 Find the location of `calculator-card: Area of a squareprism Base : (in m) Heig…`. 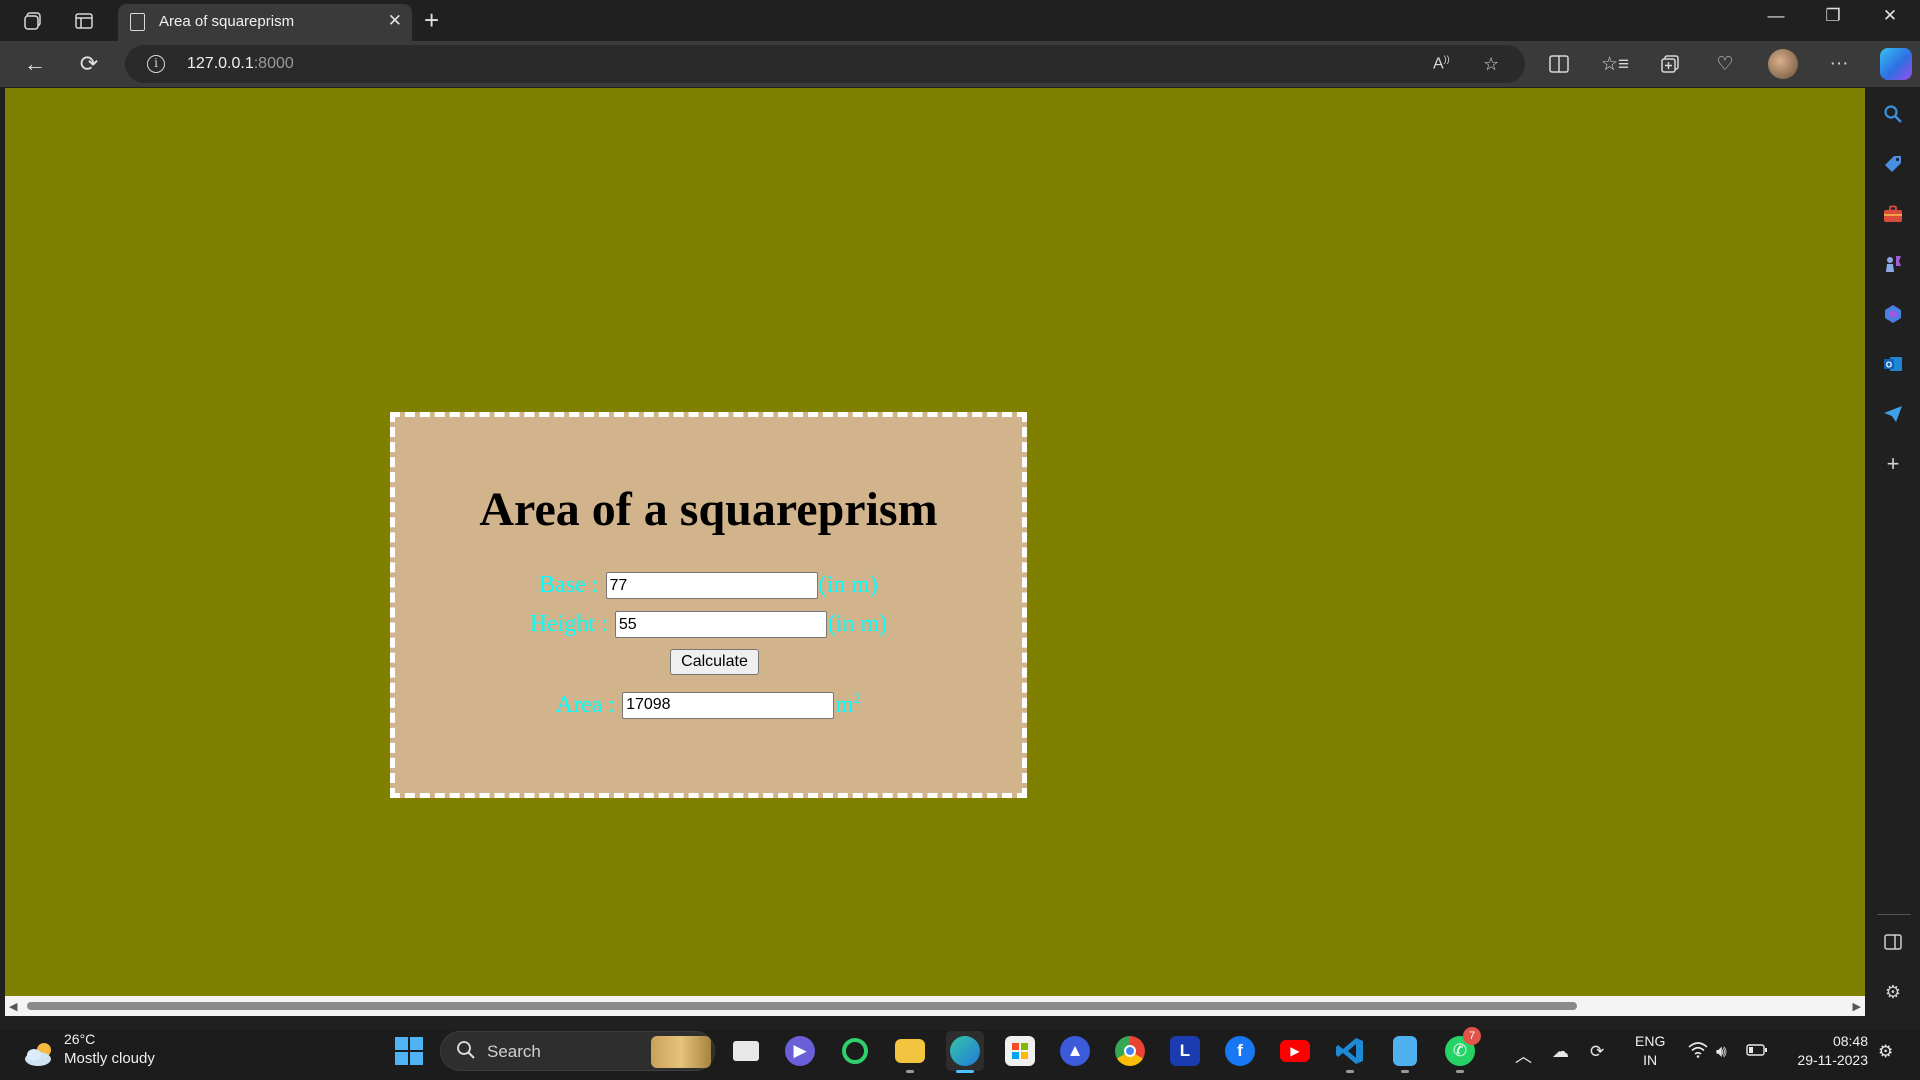

calculator-card: Area of a squareprism Base : (in m) Heig… is located at coordinates (708, 605).